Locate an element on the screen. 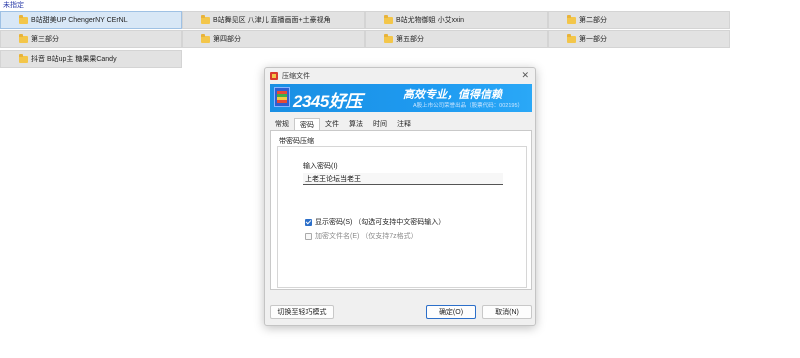  tab-general: 常规 is located at coordinates (282, 124).